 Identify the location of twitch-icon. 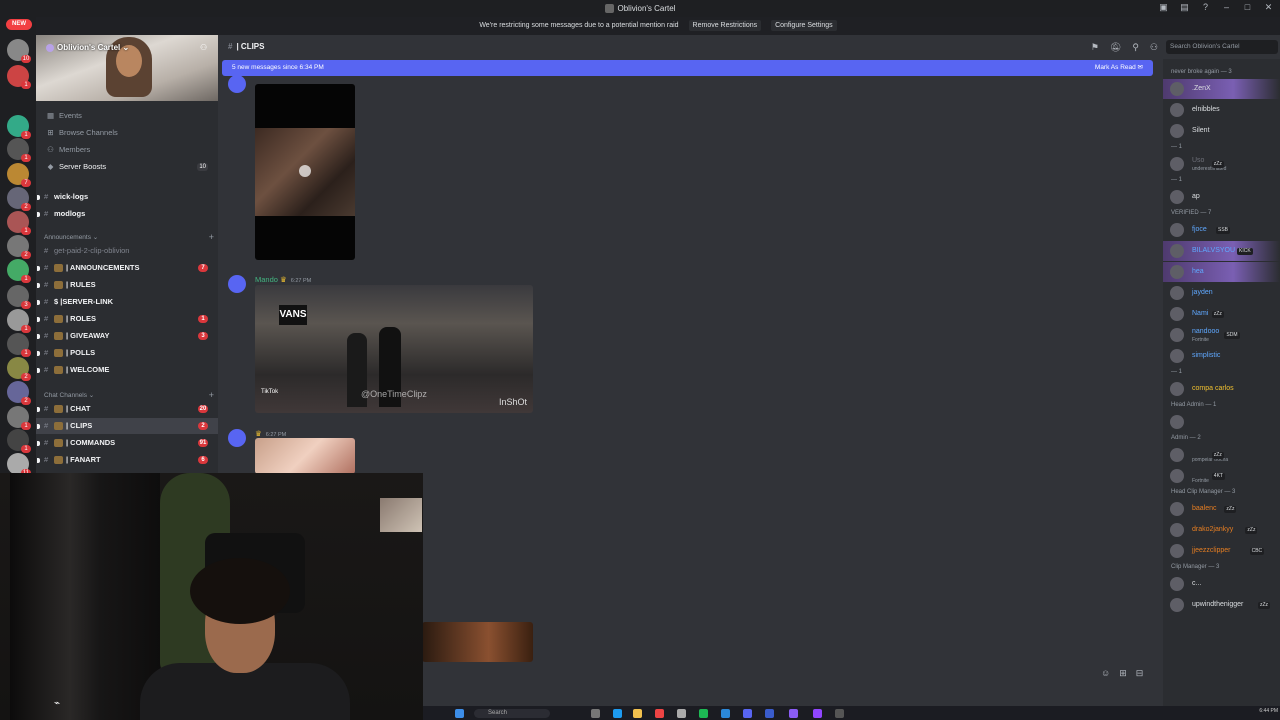
(817, 713).